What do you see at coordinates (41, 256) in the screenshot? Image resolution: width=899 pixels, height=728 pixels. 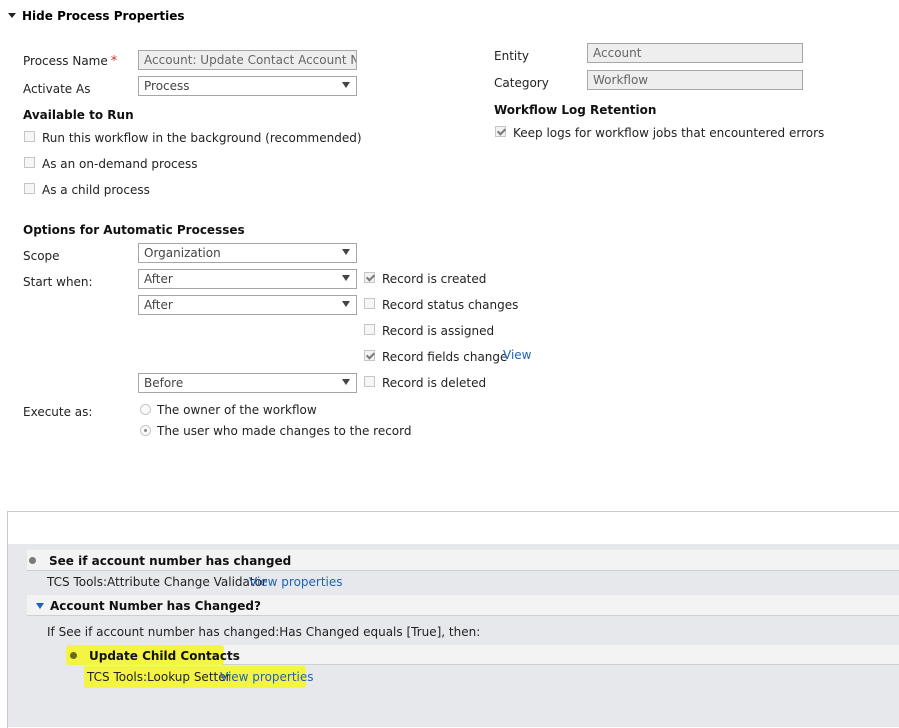 I see `scope-label: Scope` at bounding box center [41, 256].